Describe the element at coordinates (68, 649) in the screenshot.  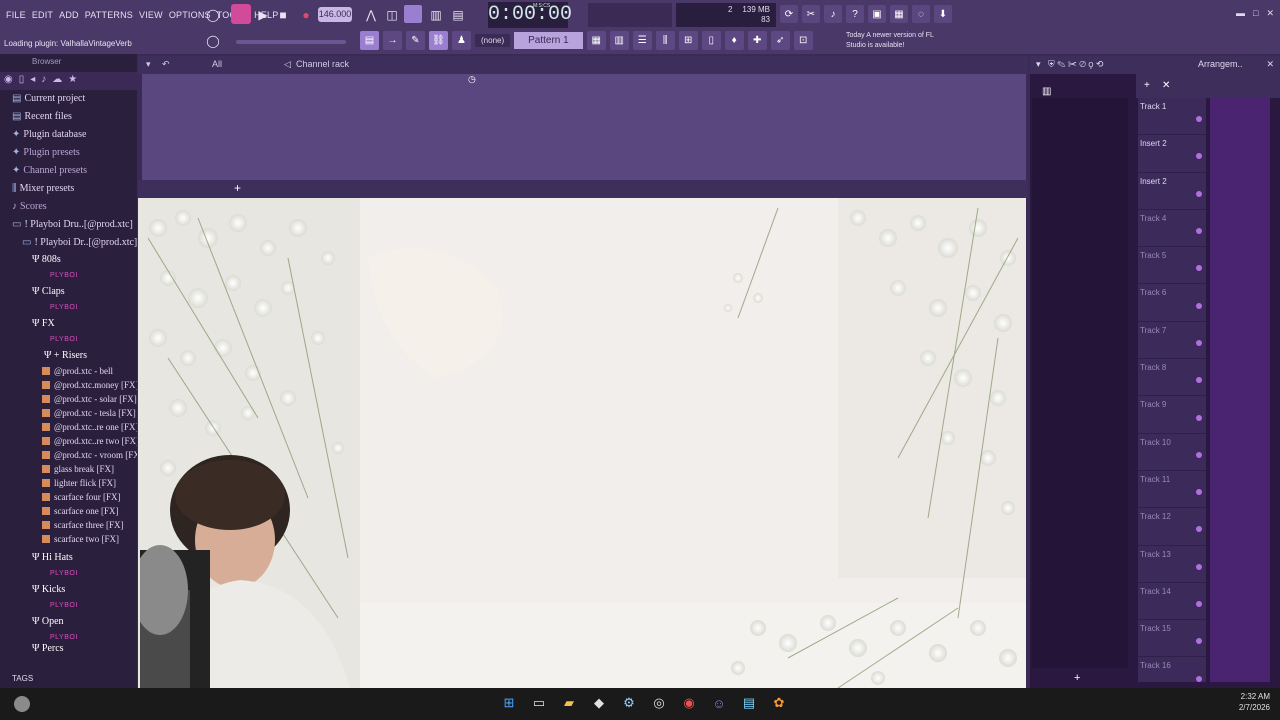
I see `folder-percs: Ψ Percs` at that location.